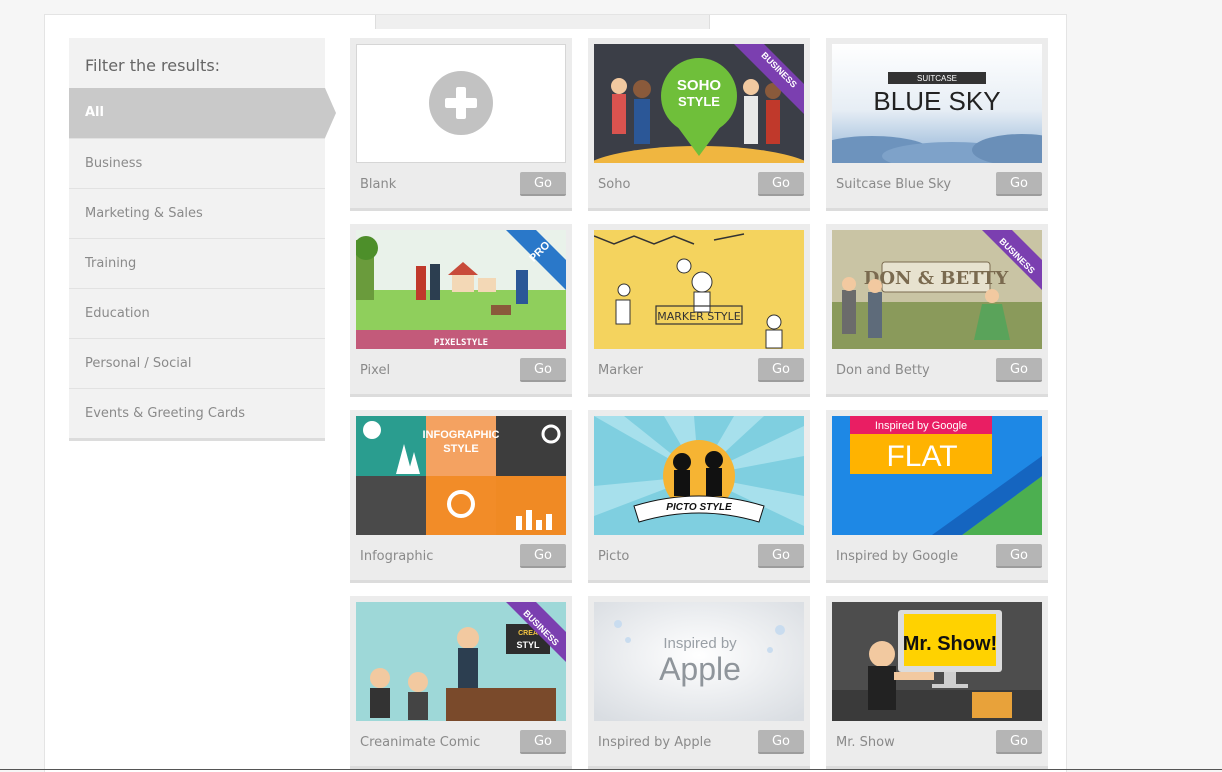 The width and height of the screenshot is (1222, 772). I want to click on template-card-infographic: INFOGRAPHIC STYLE Infographic Go, so click(461, 496).